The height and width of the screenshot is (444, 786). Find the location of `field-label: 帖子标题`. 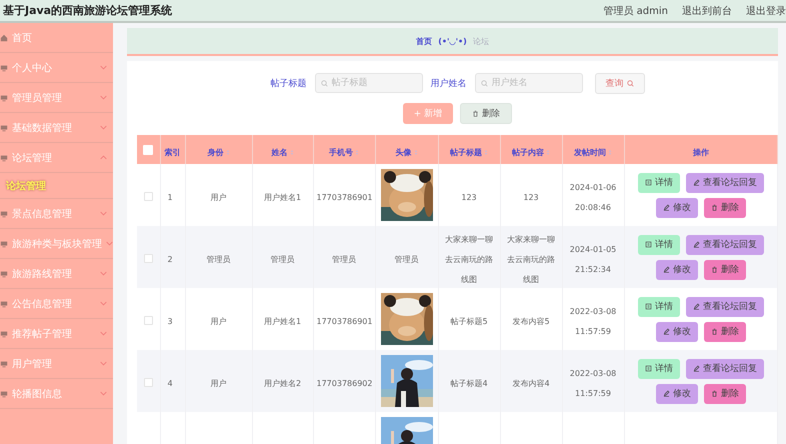

field-label: 帖子标题 is located at coordinates (288, 84).